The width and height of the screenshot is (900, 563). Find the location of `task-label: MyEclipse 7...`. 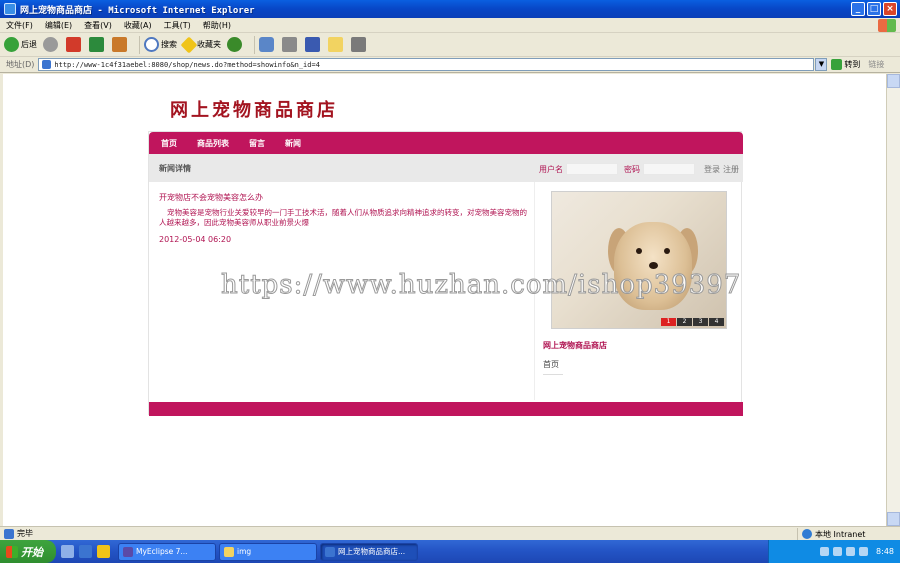

task-label: MyEclipse 7... is located at coordinates (162, 551).